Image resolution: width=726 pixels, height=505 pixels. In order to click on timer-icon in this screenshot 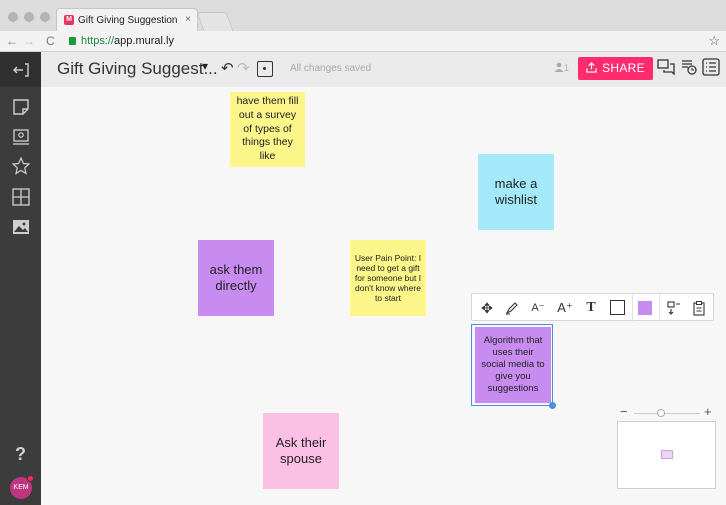, I will do `click(265, 69)`.